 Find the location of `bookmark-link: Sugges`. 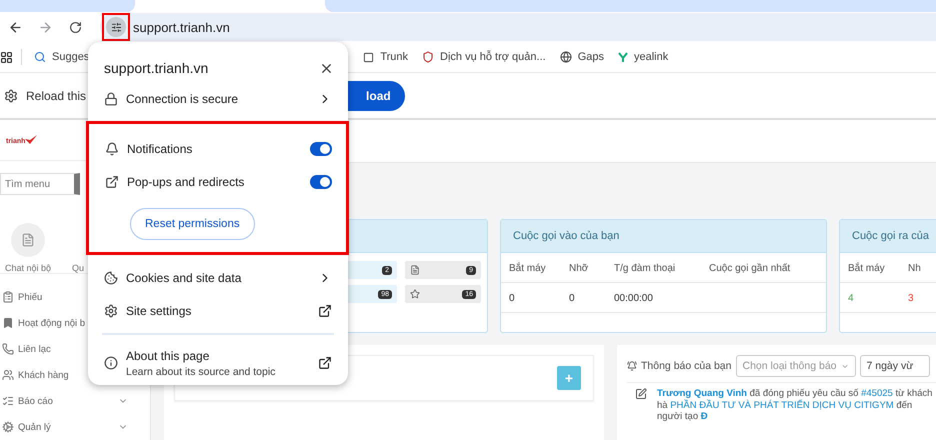

bookmark-link: Sugges is located at coordinates (62, 57).